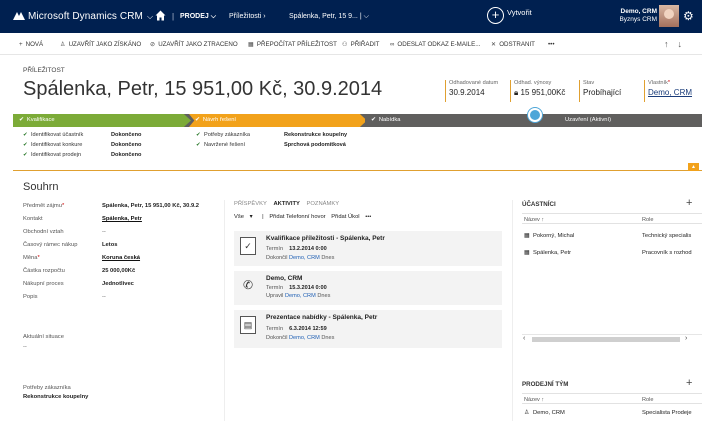 The width and height of the screenshot is (702, 421). Describe the element at coordinates (33, 219) in the screenshot. I see `field-label: Kontakt` at that location.